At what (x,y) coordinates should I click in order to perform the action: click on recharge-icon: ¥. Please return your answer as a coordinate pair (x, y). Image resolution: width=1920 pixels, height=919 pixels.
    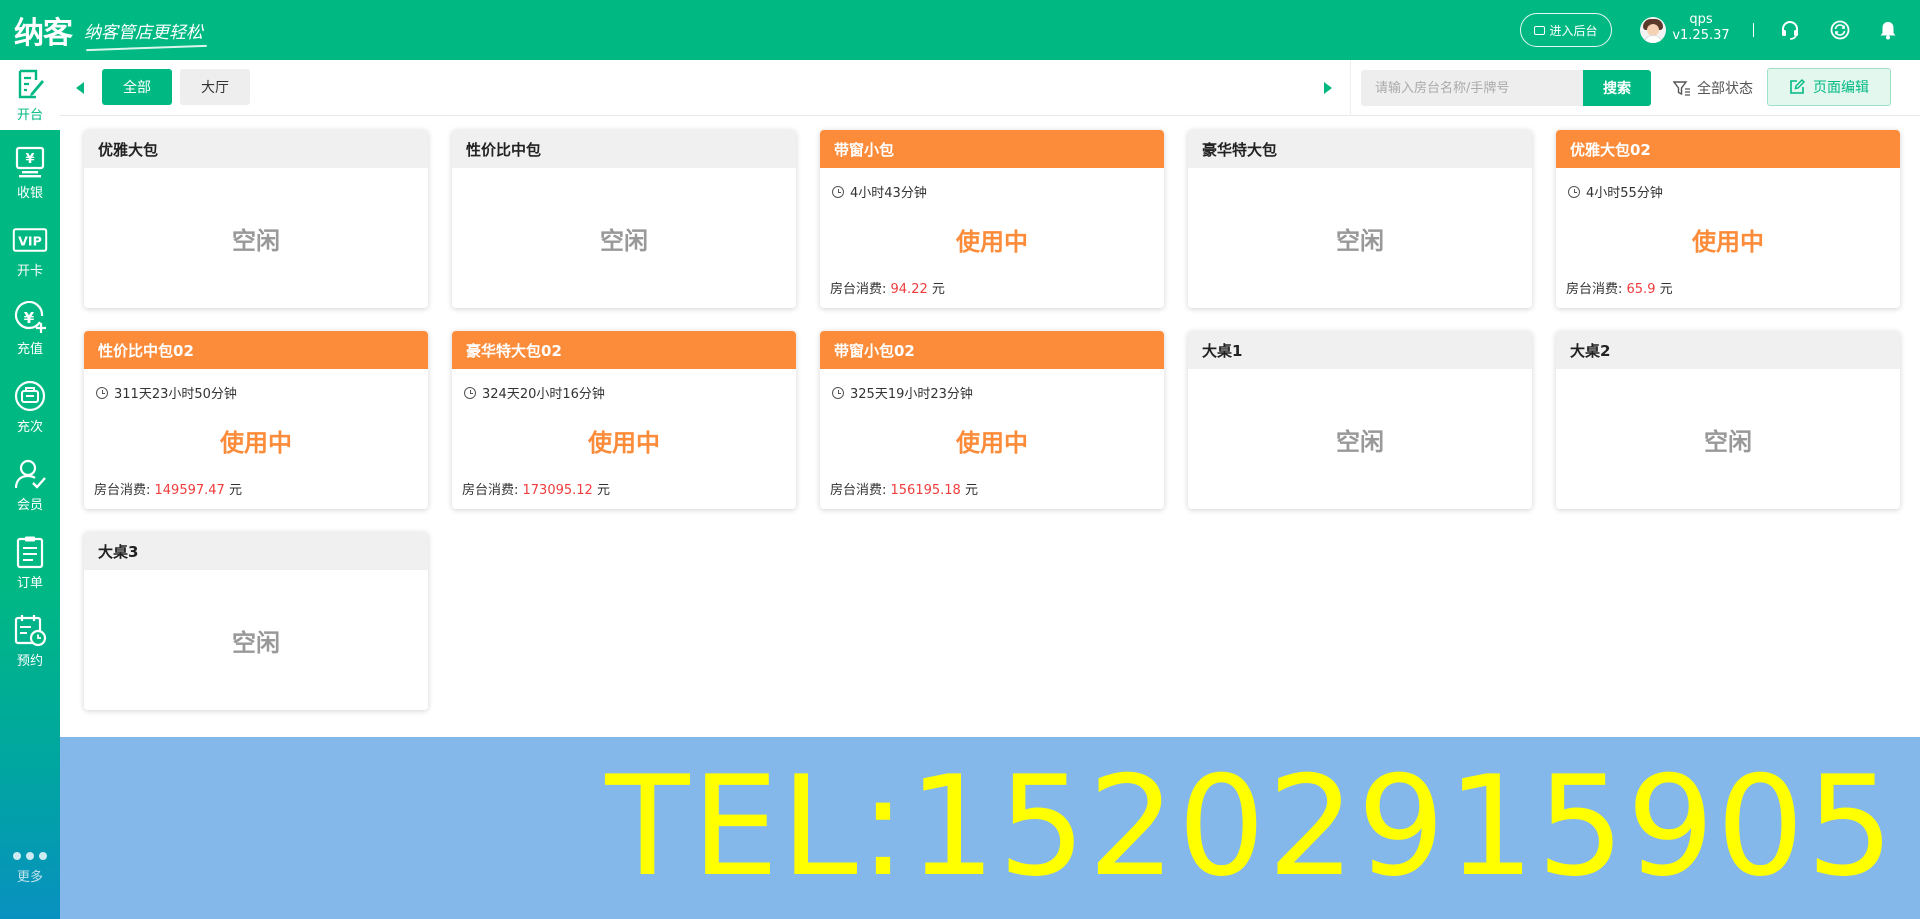
    Looking at the image, I should click on (30, 318).